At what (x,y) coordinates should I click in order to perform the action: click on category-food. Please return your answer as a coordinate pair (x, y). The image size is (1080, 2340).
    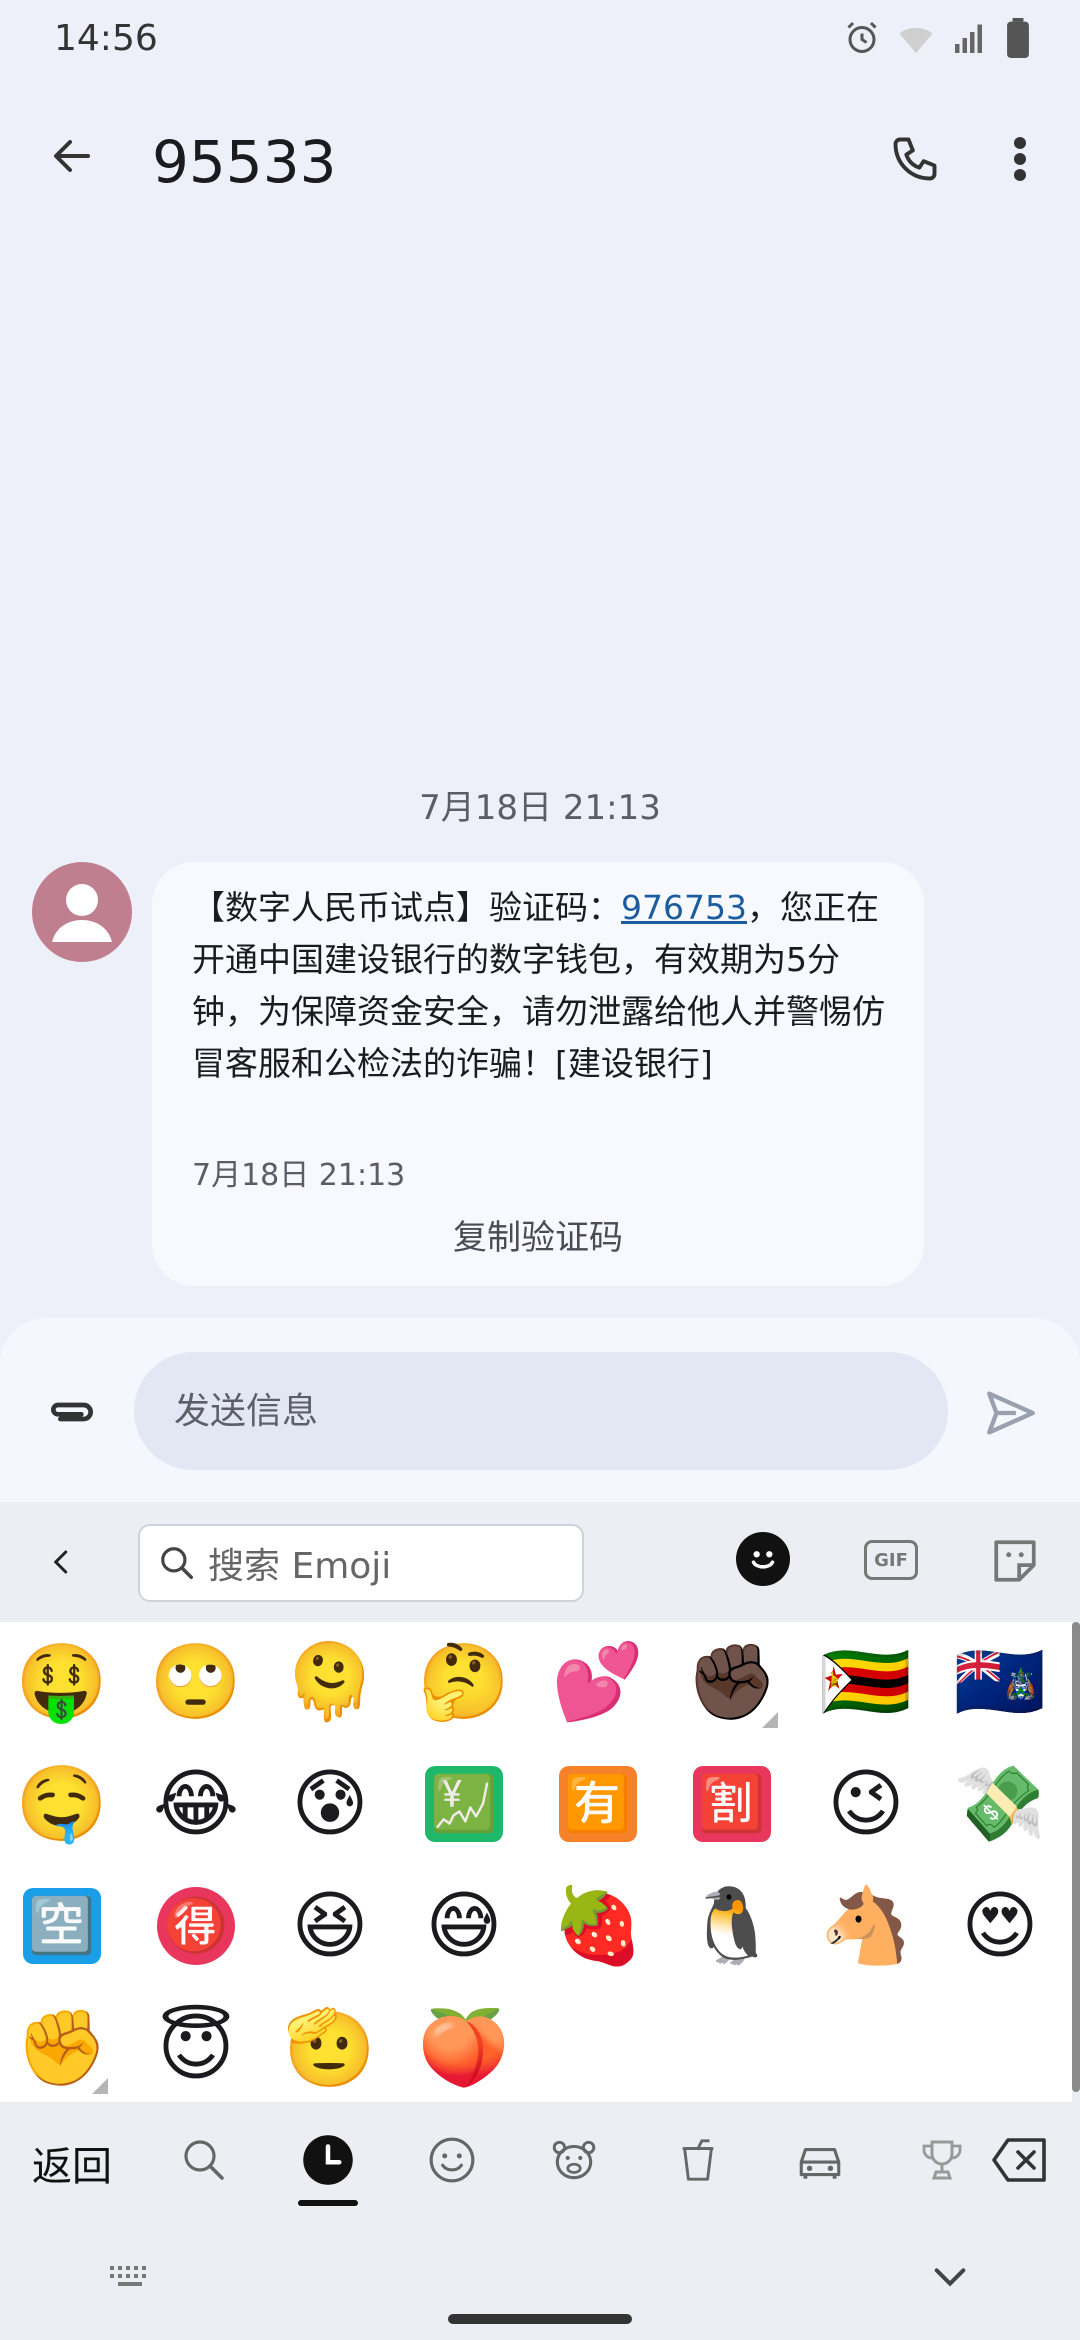
    Looking at the image, I should click on (698, 2160).